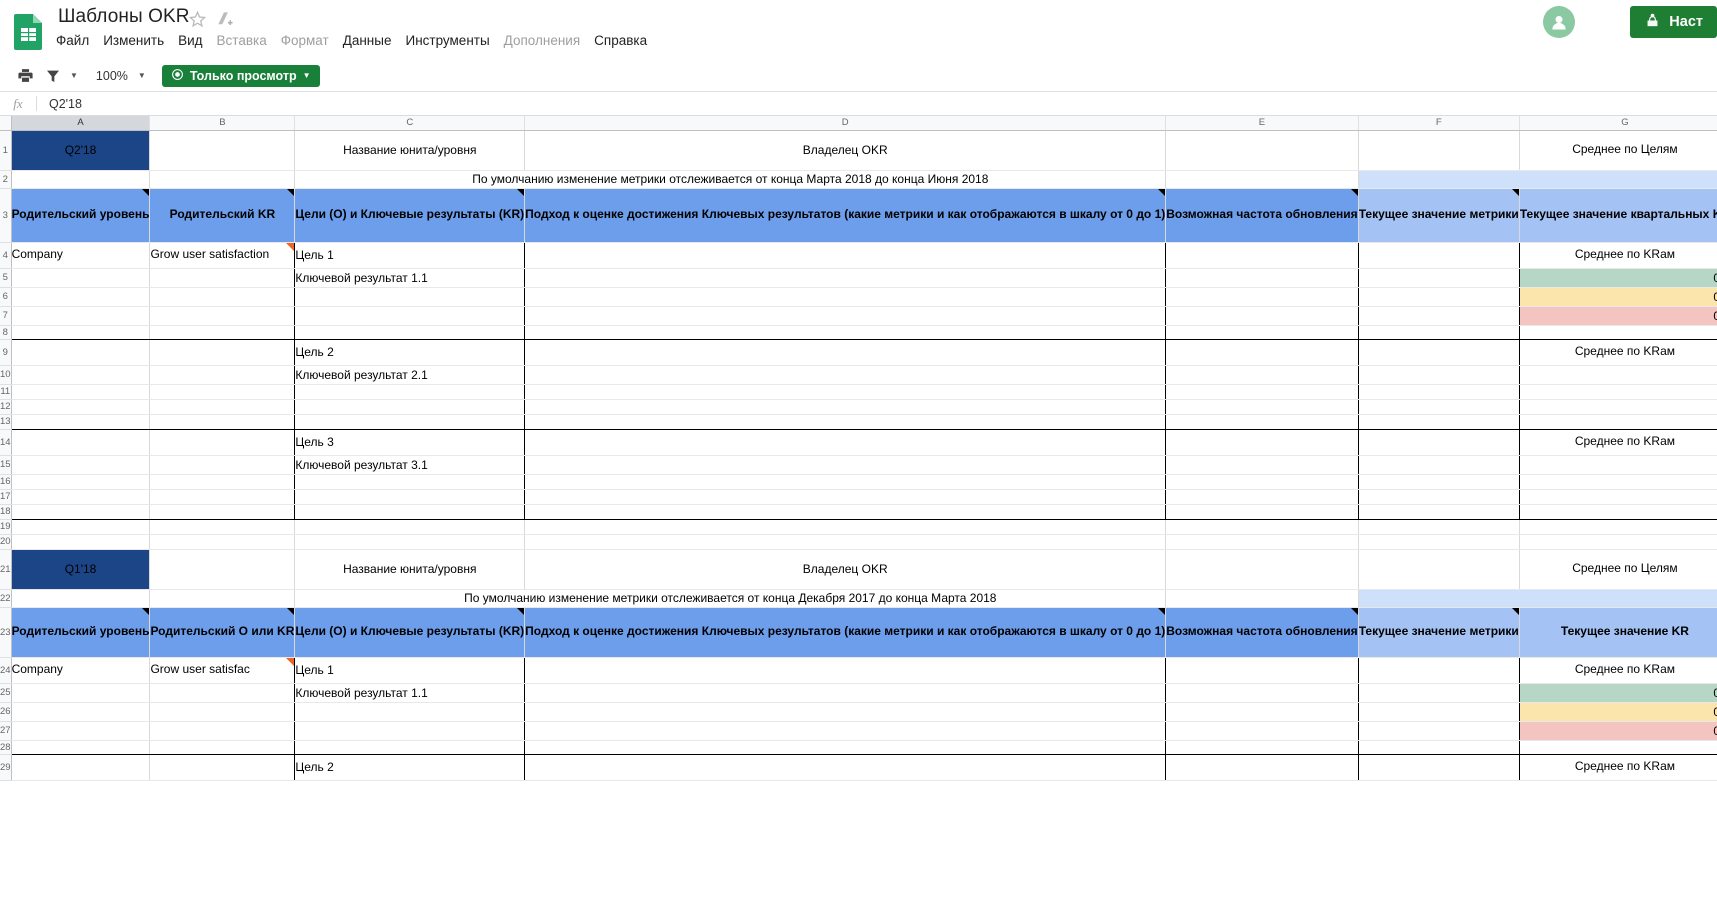 This screenshot has width=1717, height=897. I want to click on col-header-objectives-q2: Цели (O) и Ключевые результаты (KR), so click(410, 215).